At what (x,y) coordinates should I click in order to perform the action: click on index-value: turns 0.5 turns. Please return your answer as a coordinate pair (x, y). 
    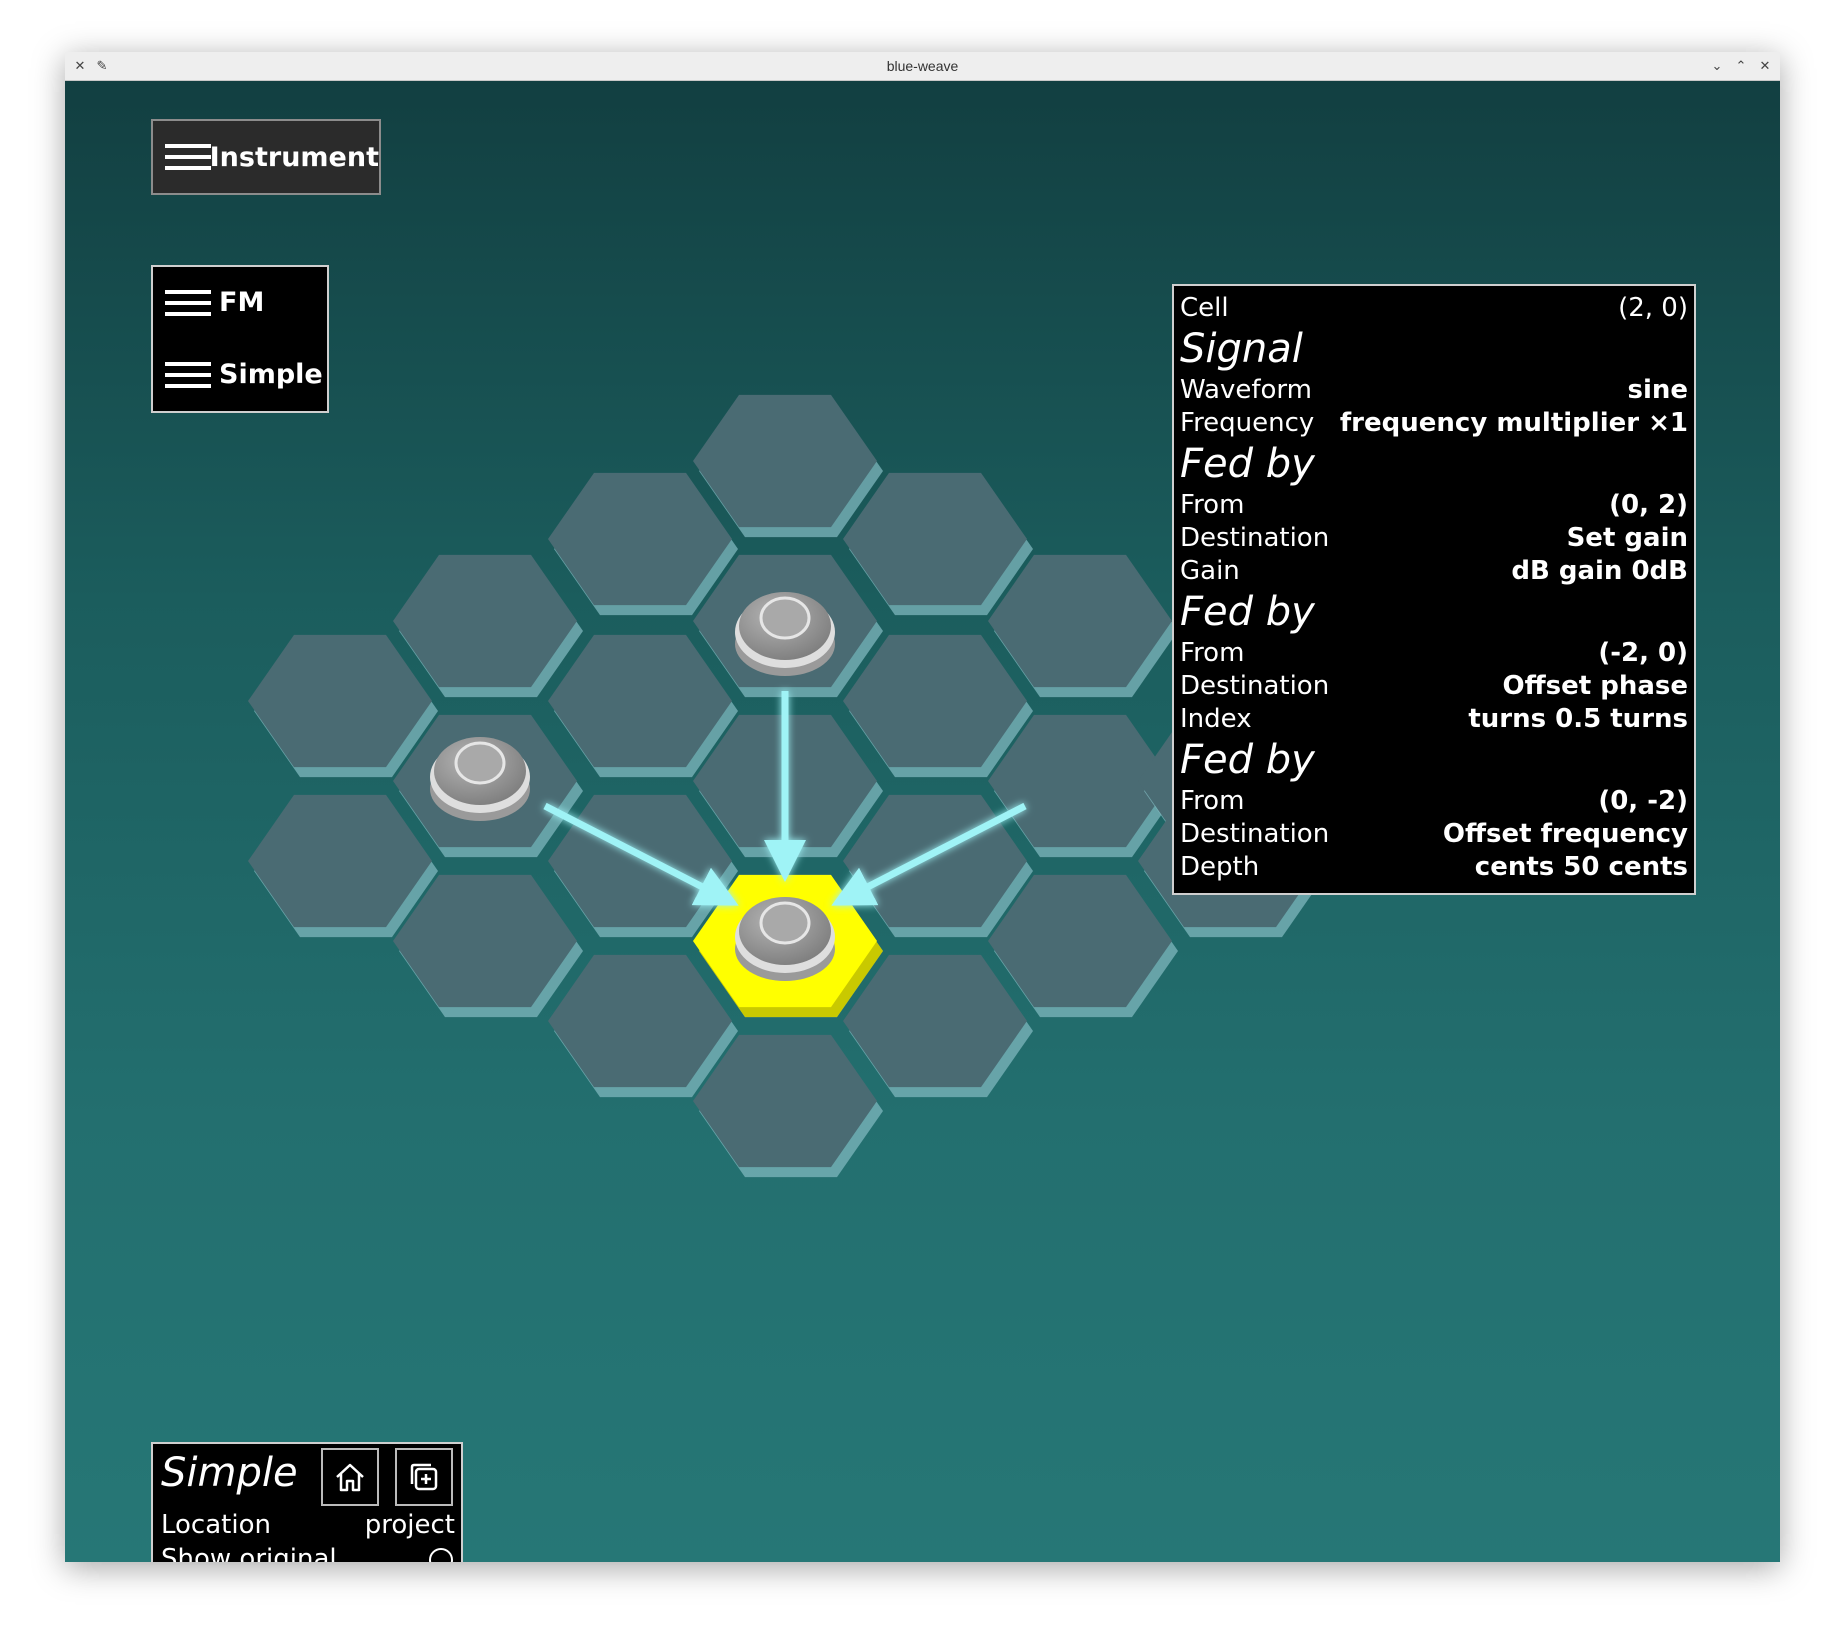
    Looking at the image, I should click on (1578, 719).